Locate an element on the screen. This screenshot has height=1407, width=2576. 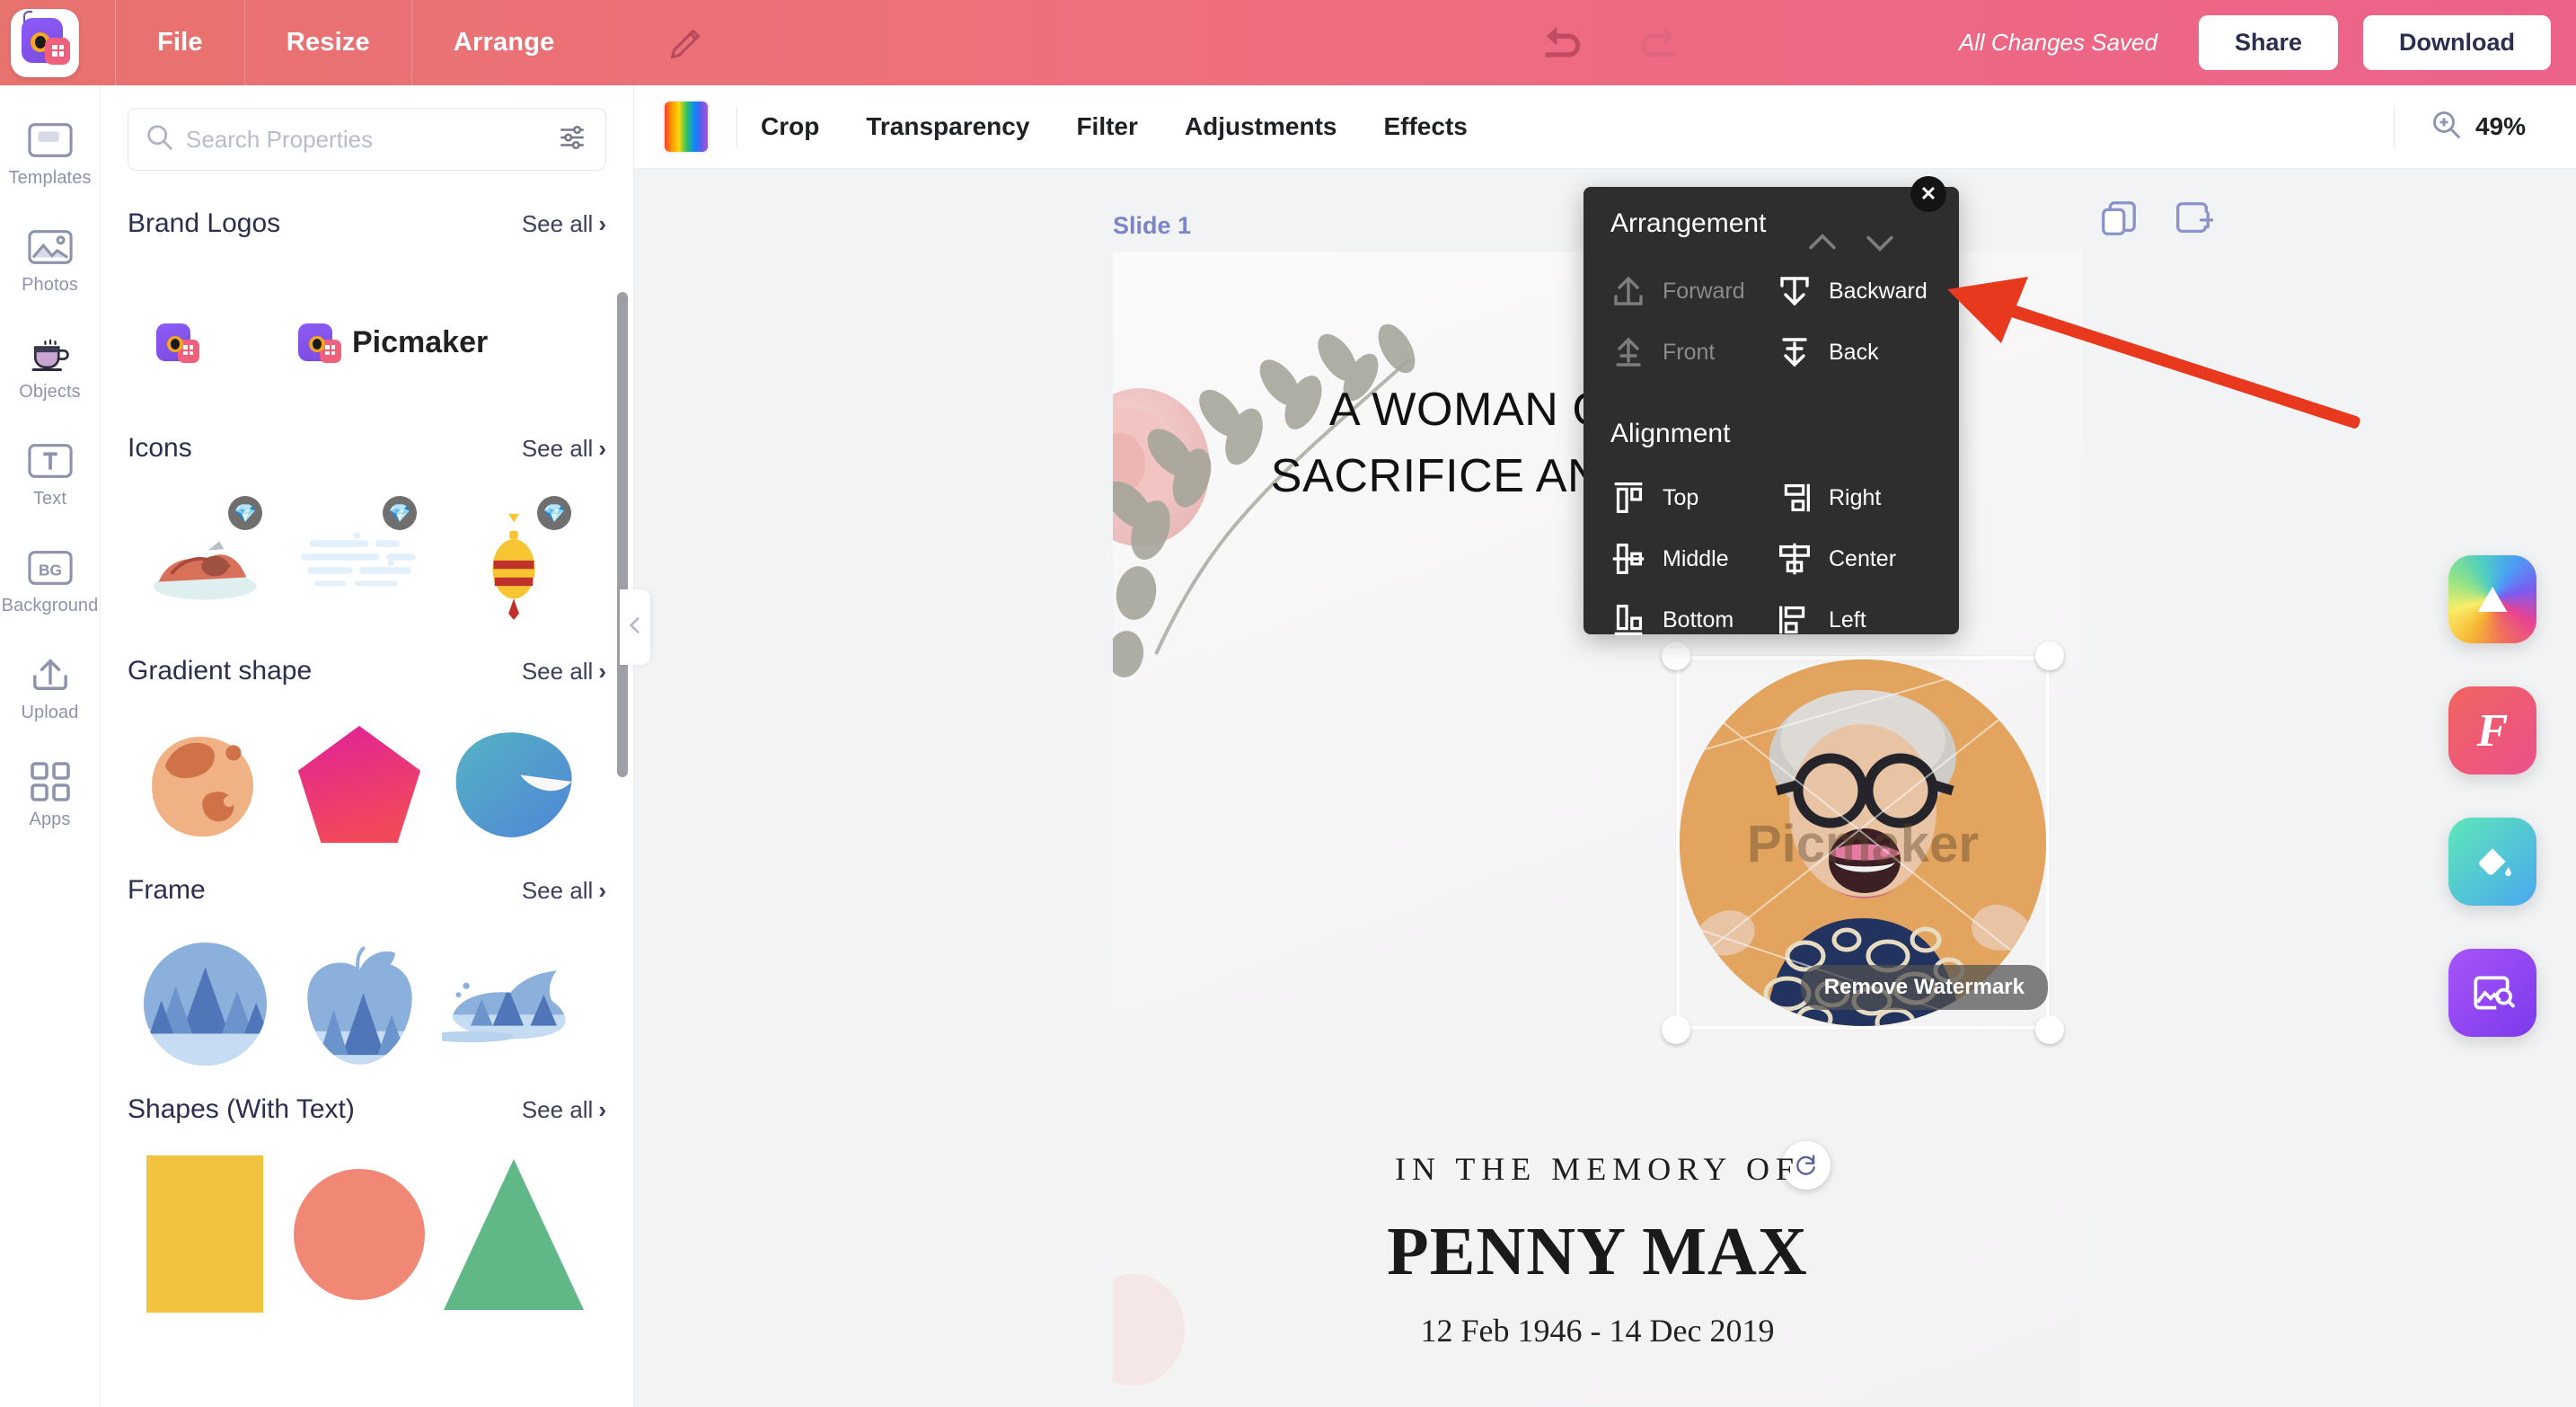
search-box is located at coordinates (367, 139).